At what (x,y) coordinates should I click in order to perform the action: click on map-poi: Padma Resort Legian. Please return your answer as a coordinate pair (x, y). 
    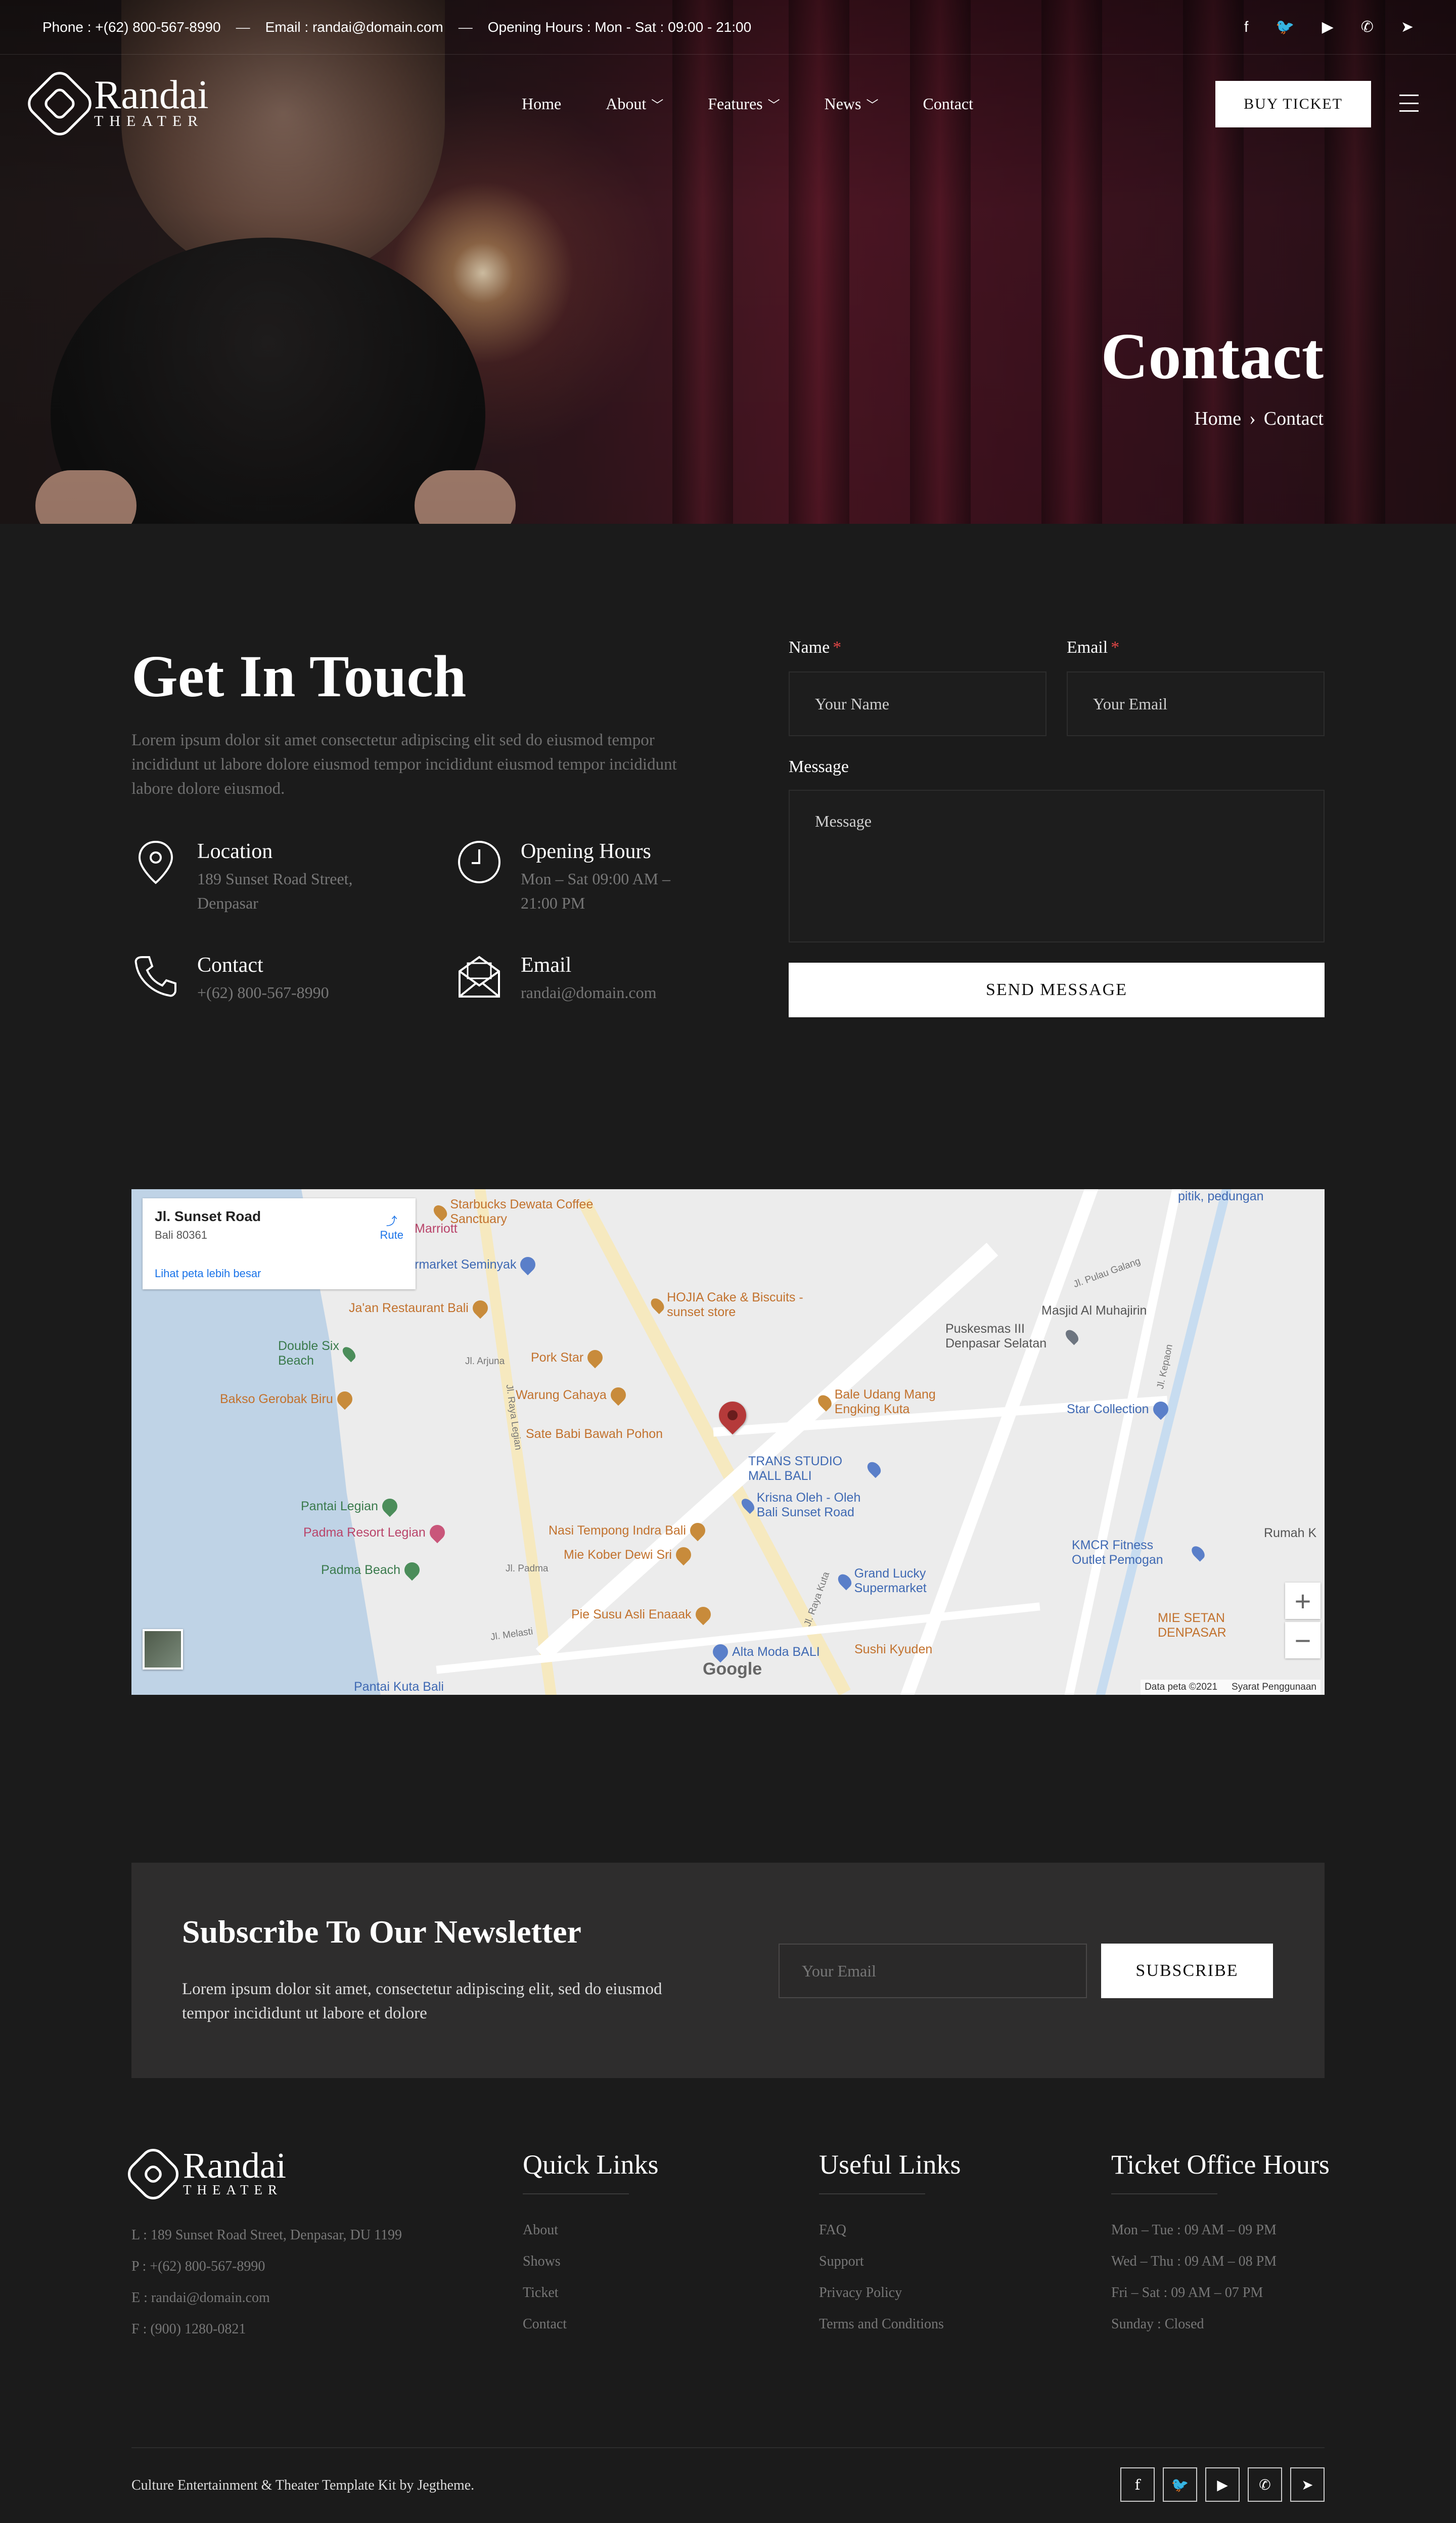
    Looking at the image, I should click on (375, 1532).